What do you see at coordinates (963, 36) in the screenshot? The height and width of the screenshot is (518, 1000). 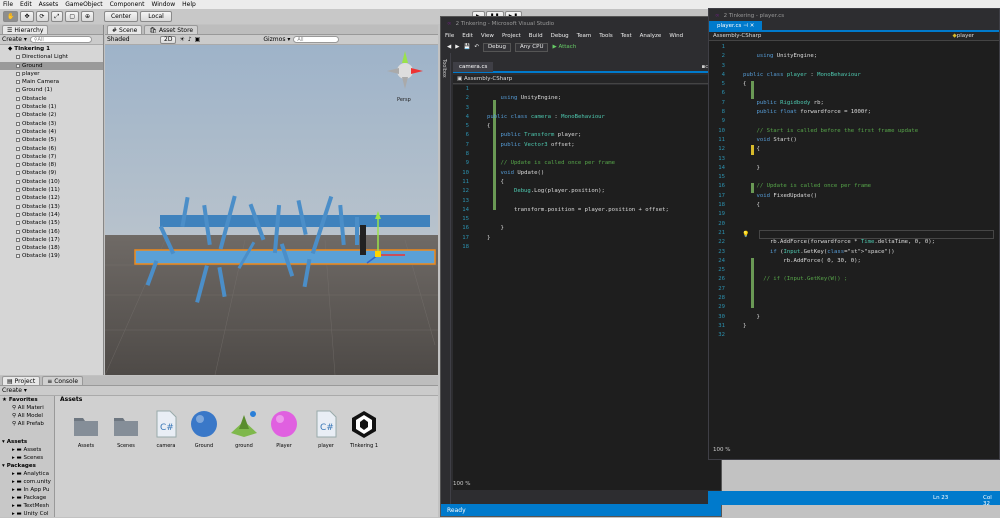 I see `vs2-class-dropdown: ◆player` at bounding box center [963, 36].